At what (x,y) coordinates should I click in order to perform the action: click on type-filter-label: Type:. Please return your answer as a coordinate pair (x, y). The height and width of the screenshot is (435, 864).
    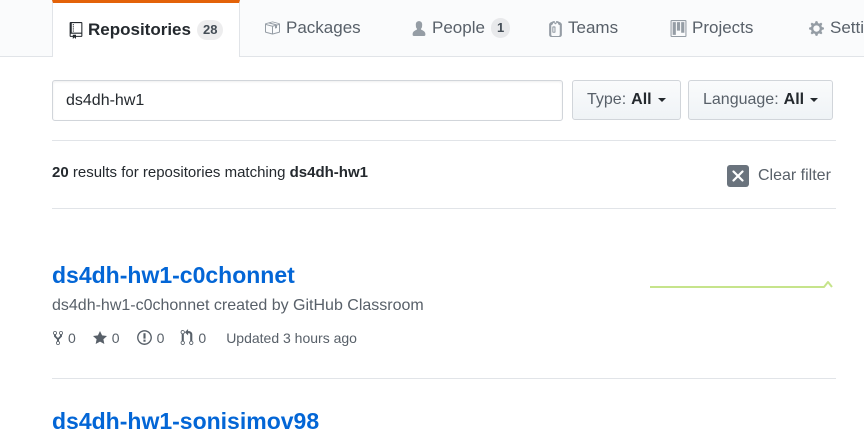
    Looking at the image, I should click on (607, 99).